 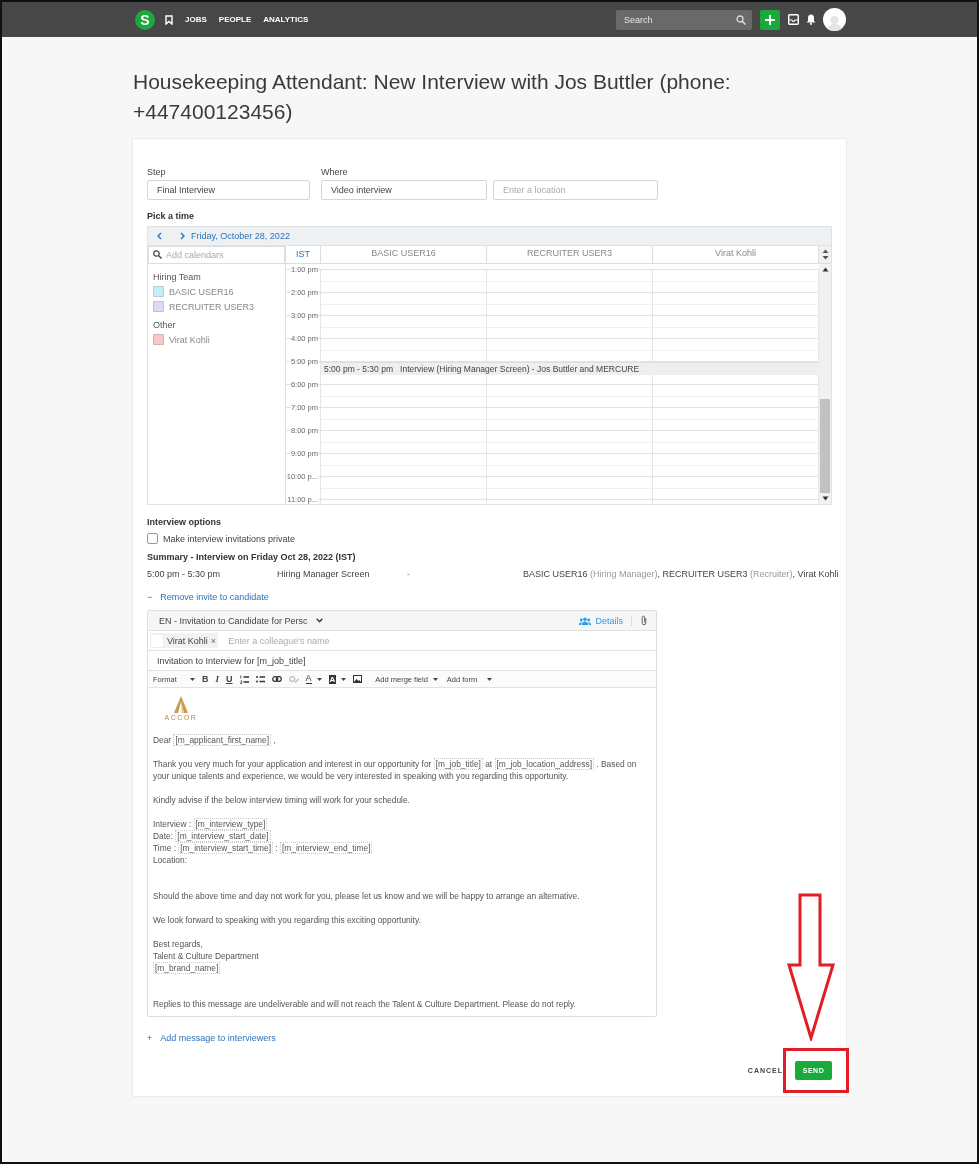 I want to click on email-text: Kindly advise if the below interview timing will work for your schedule., so click(x=282, y=800).